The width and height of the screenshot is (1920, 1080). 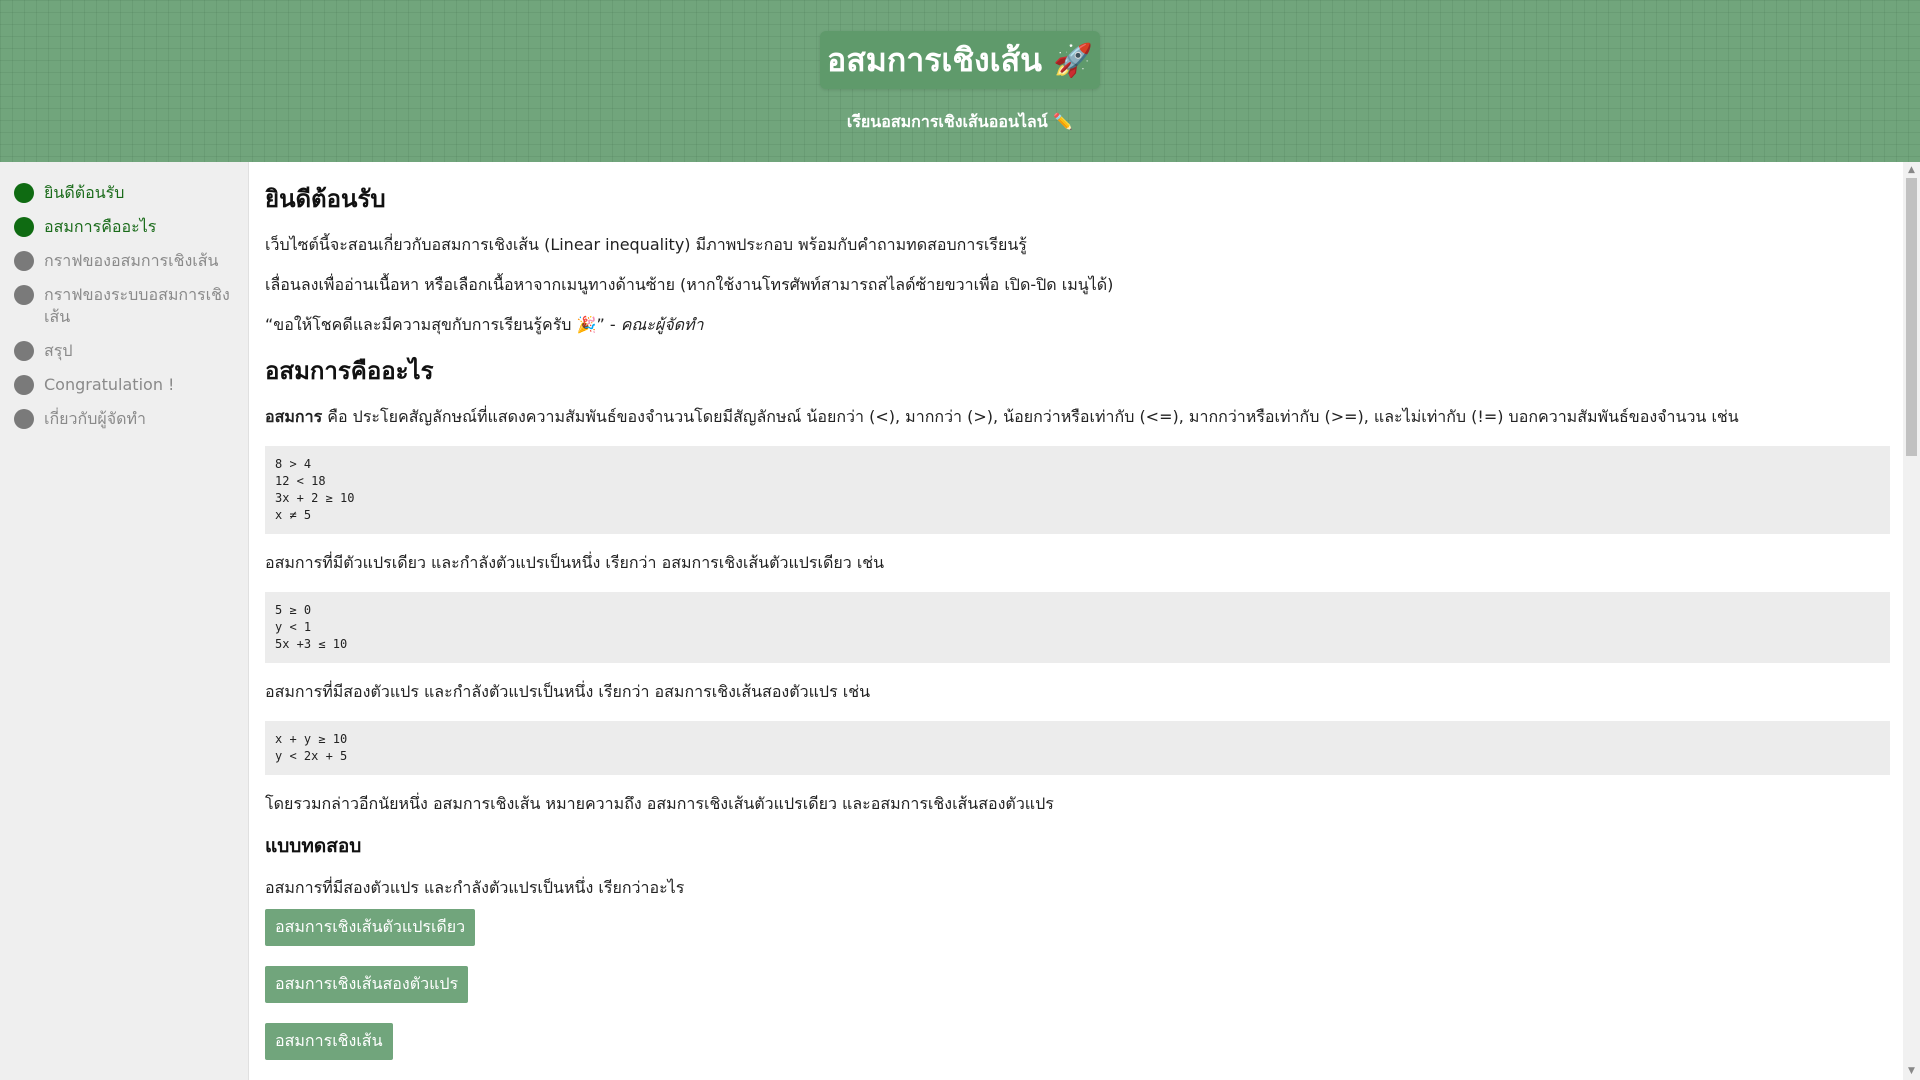 I want to click on sidebar-item-what-is-inequality: อสมการคืออะไร, so click(x=124, y=227).